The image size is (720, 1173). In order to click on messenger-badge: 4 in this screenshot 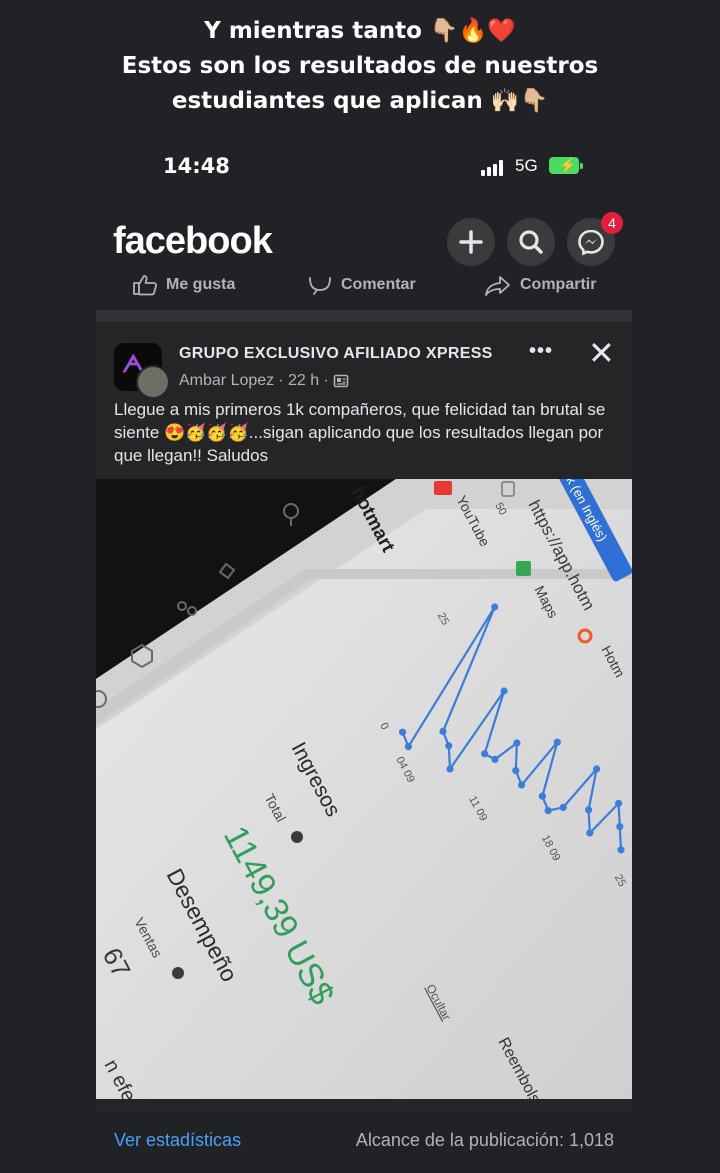, I will do `click(612, 223)`.